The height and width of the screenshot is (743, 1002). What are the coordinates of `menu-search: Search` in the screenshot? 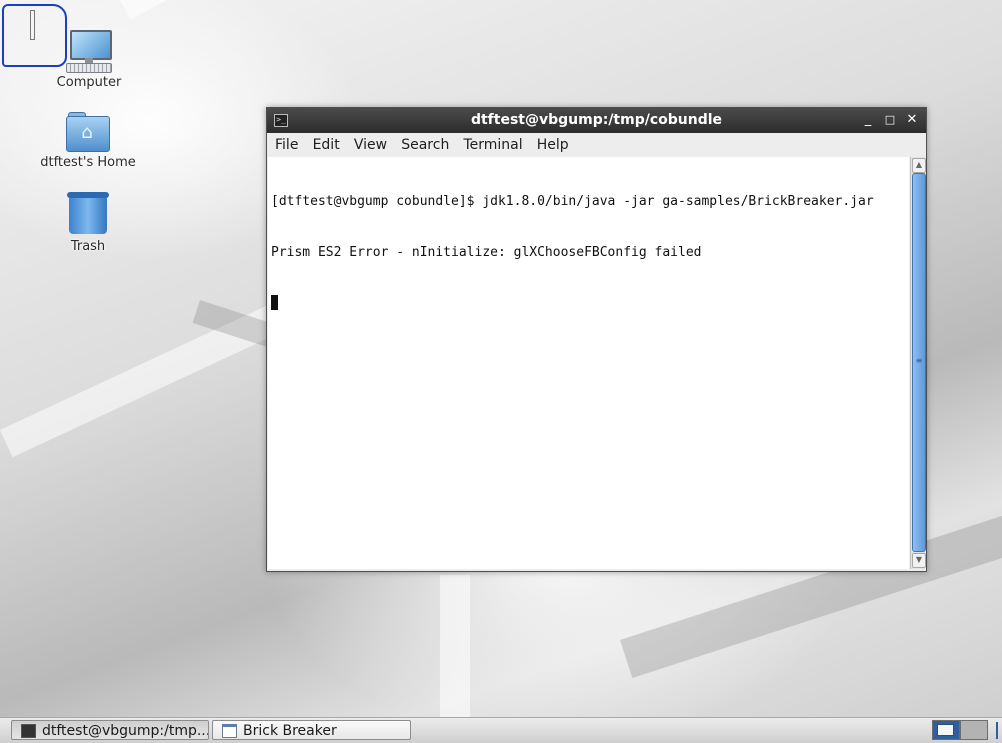 It's located at (425, 145).